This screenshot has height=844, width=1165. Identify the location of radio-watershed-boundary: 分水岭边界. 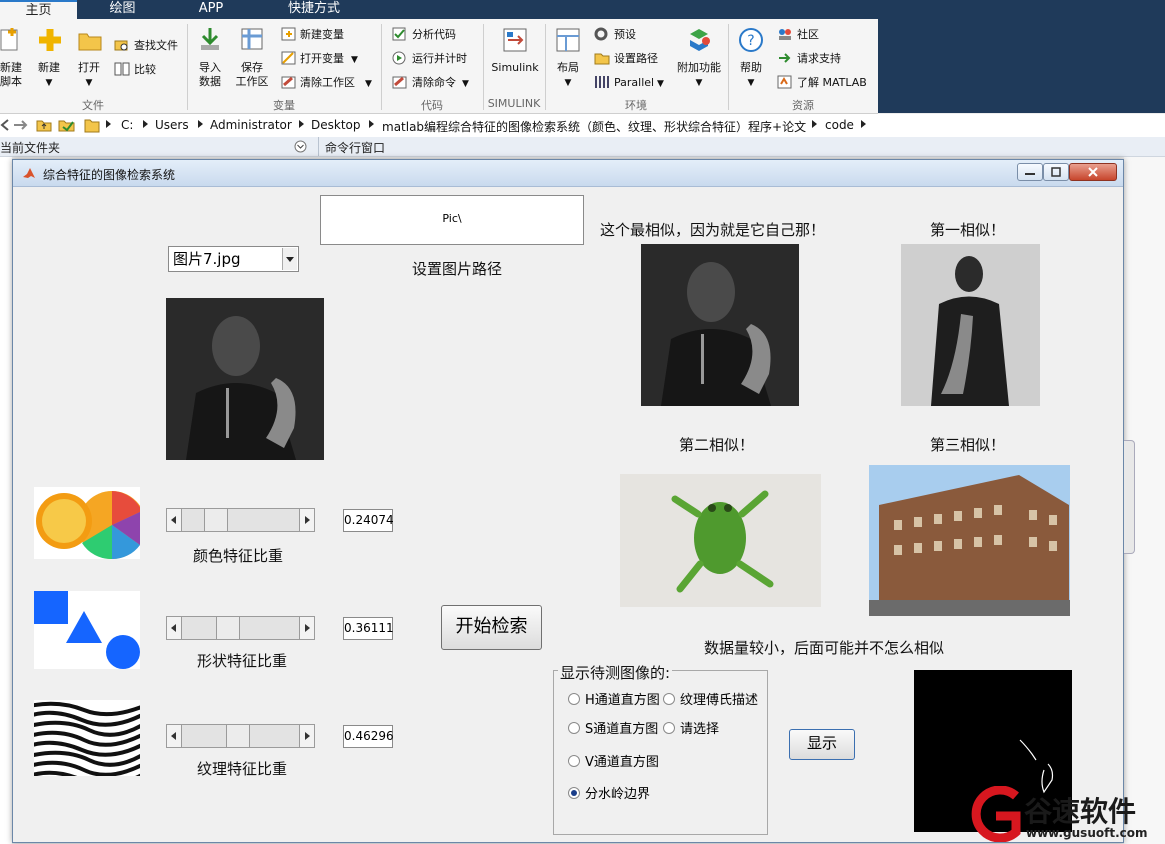
(609, 795).